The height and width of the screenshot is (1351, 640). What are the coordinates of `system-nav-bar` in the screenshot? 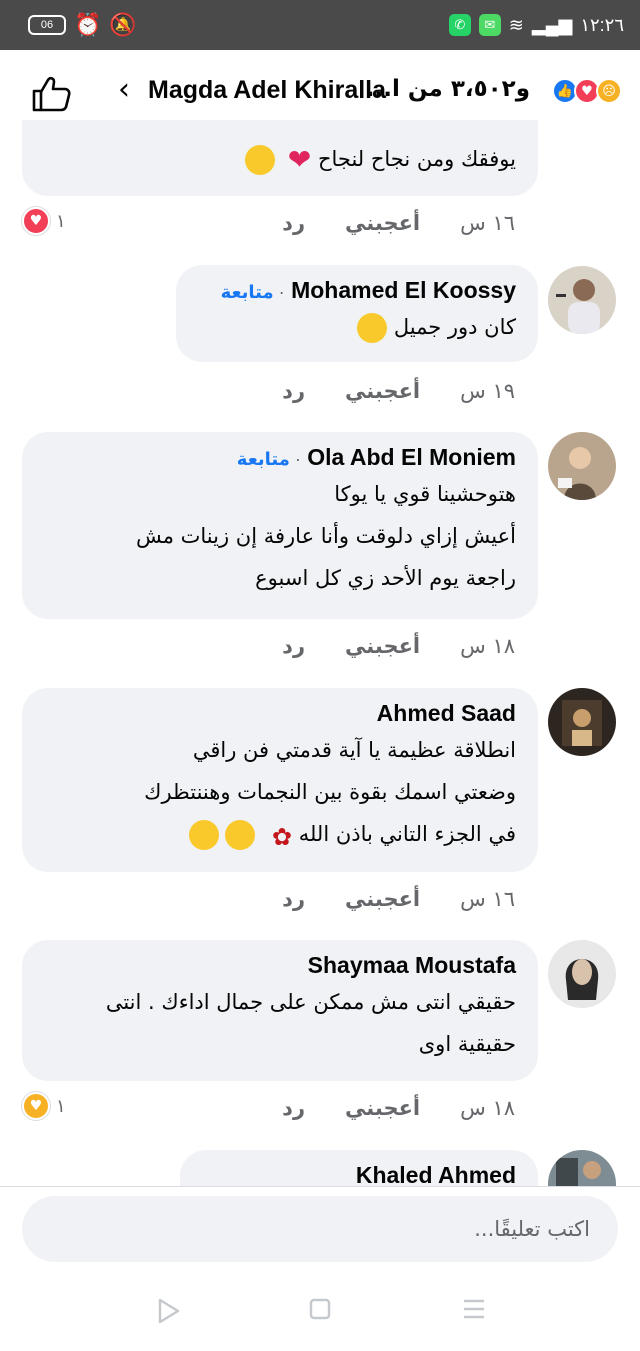 It's located at (320, 1310).